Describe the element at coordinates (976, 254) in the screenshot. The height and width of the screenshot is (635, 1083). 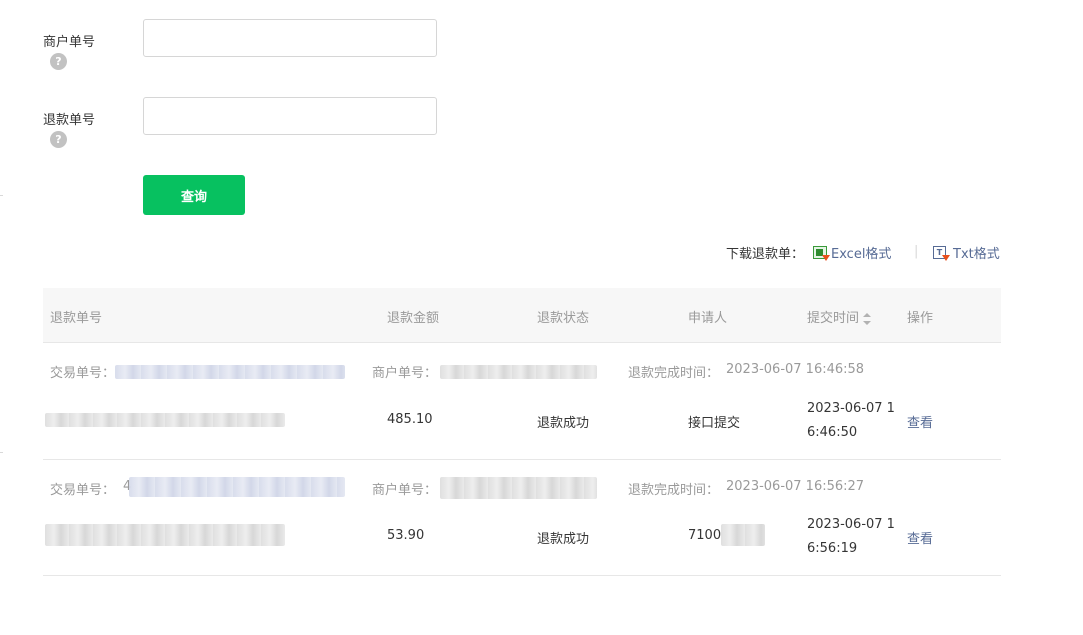
I see `txt-download-label: Txt格式` at that location.